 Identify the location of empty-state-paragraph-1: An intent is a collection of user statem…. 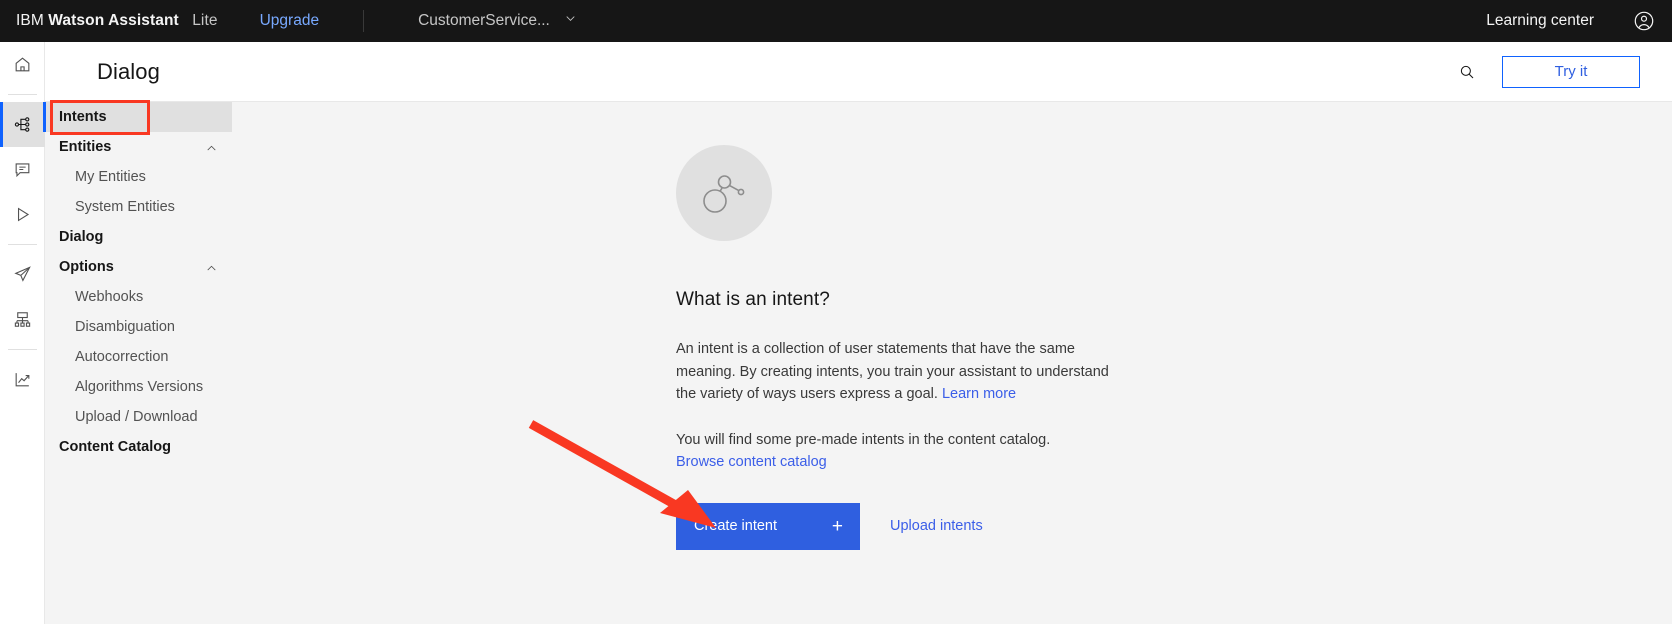
(900, 372).